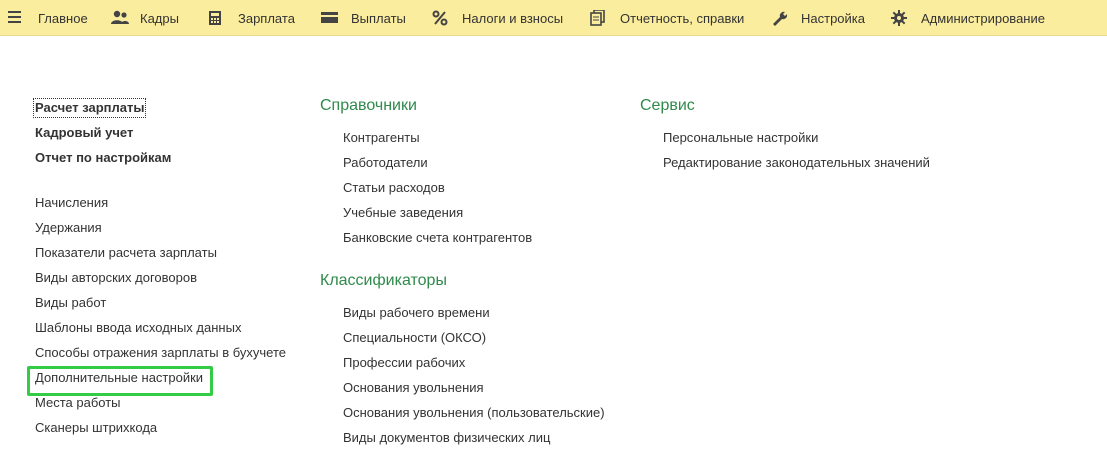 This screenshot has width=1107, height=449. I want to click on menu-item-taxes: Налоги и взносы, so click(497, 18).